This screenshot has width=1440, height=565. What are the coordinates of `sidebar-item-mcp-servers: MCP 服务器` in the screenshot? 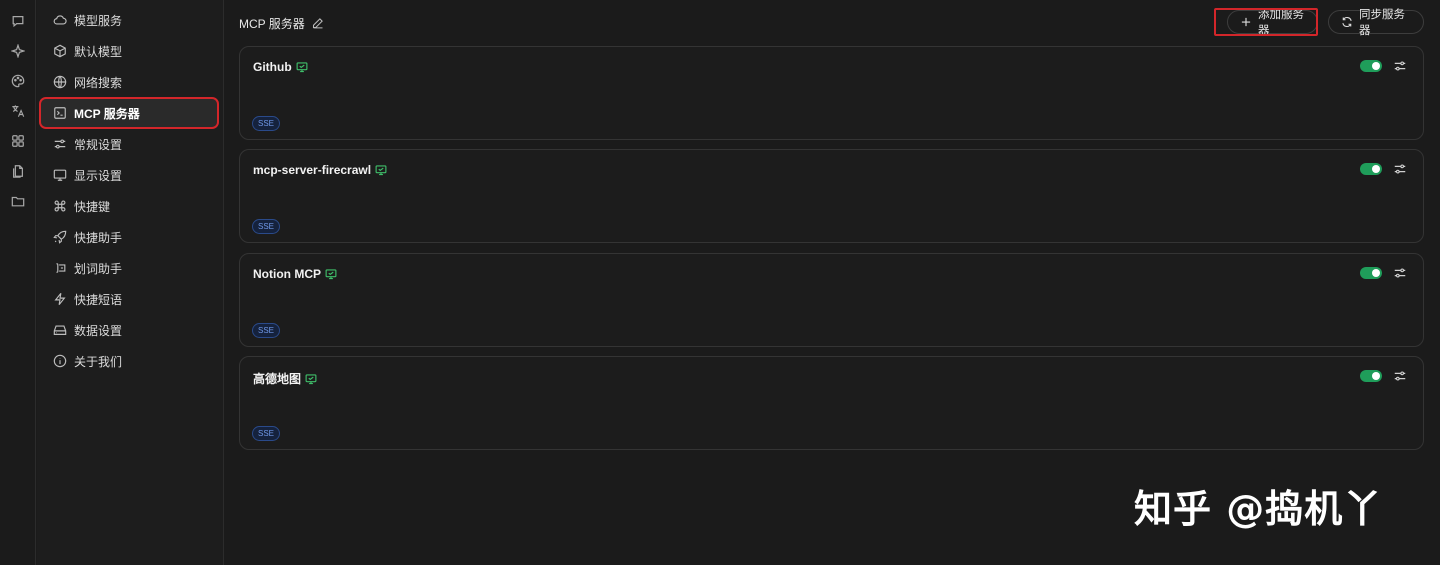 It's located at (129, 113).